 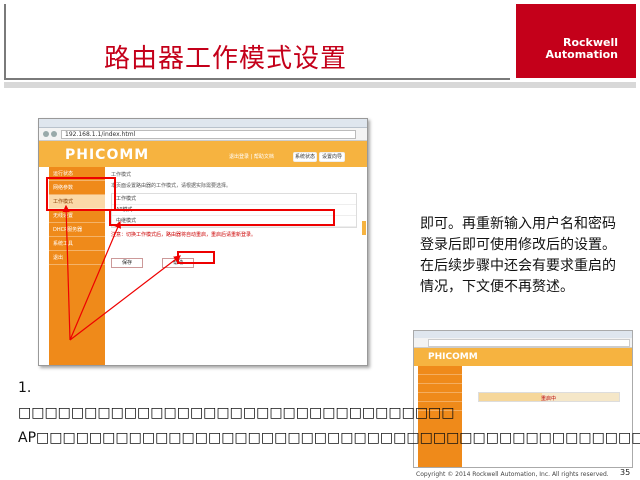 I want to click on progress-fill, so click(x=510, y=397).